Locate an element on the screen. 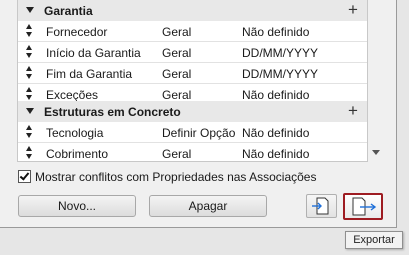  delete-button: Apagar is located at coordinates (208, 206).